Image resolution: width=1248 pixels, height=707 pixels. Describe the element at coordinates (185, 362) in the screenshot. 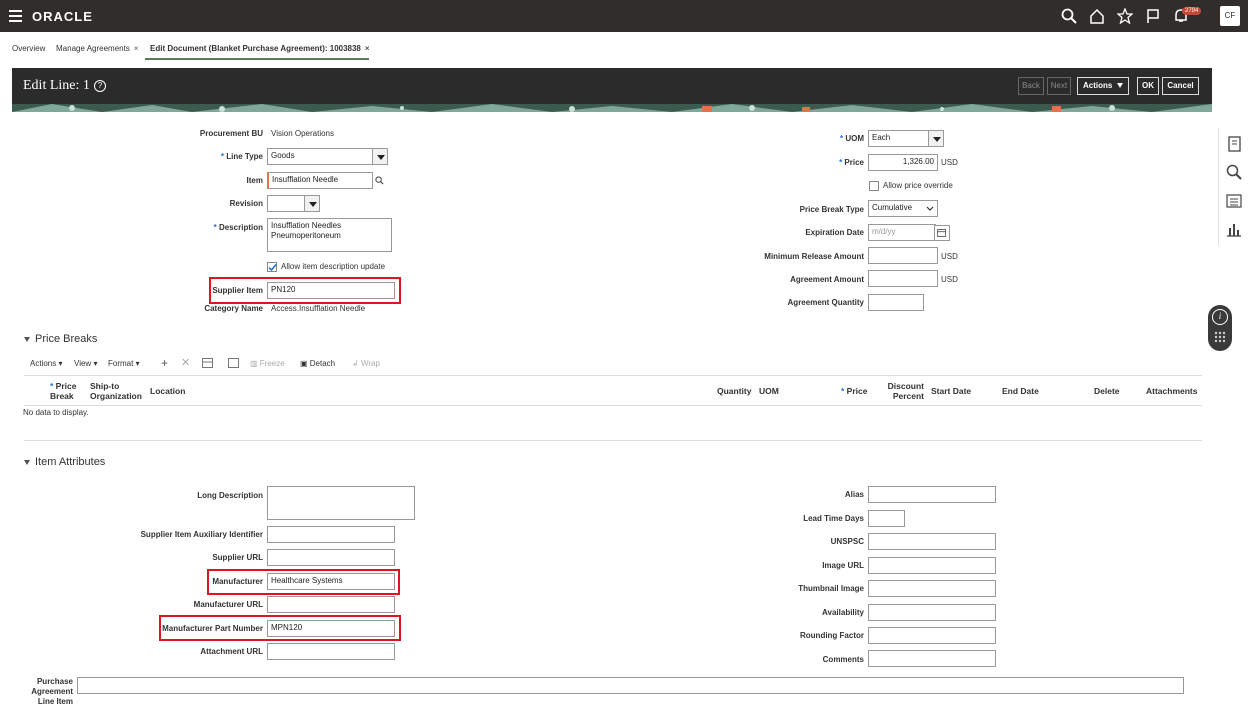

I see `delete-row-icon: ✕` at that location.